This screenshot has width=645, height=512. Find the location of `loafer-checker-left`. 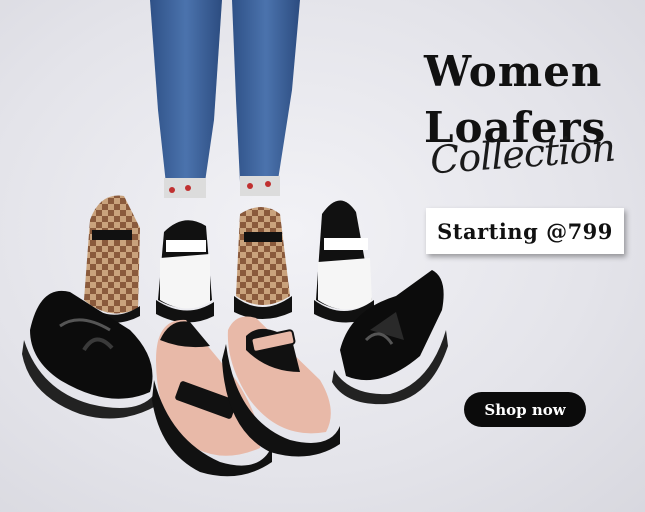

loafer-checker-left is located at coordinates (111, 259).